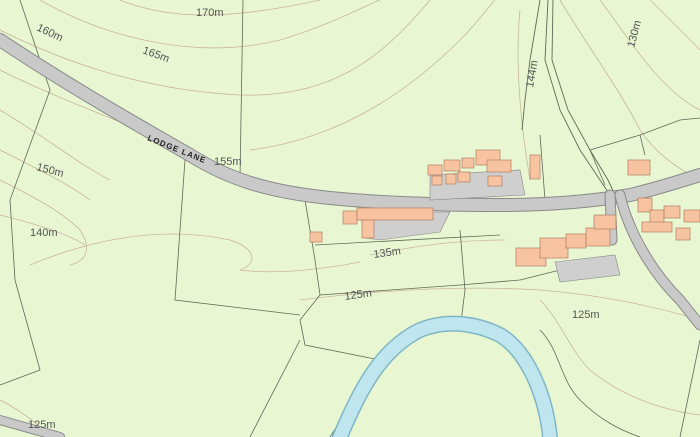  Describe the element at coordinates (228, 162) in the screenshot. I see `contour-label: 155m` at that location.